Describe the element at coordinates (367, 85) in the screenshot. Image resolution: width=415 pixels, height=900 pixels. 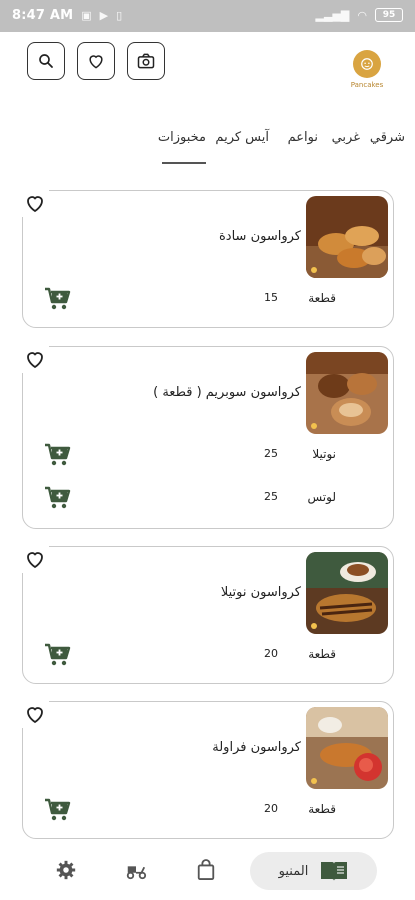
I see `logo-text: Pancakes` at that location.